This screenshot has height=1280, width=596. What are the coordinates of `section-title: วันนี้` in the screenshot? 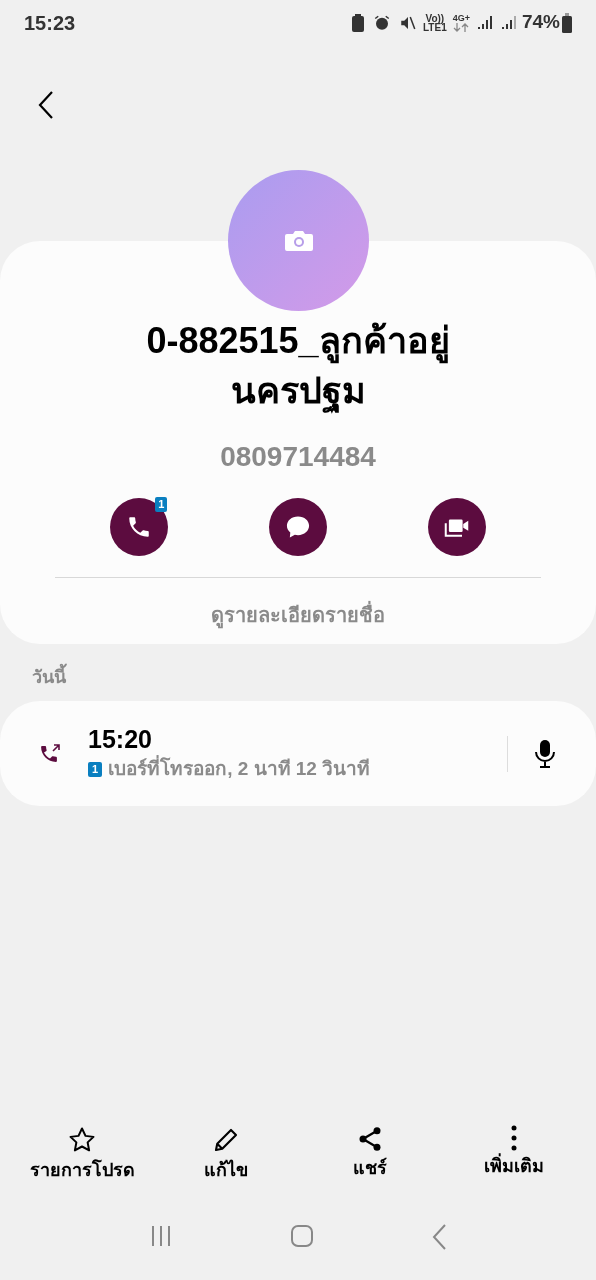 It's located at (298, 677).